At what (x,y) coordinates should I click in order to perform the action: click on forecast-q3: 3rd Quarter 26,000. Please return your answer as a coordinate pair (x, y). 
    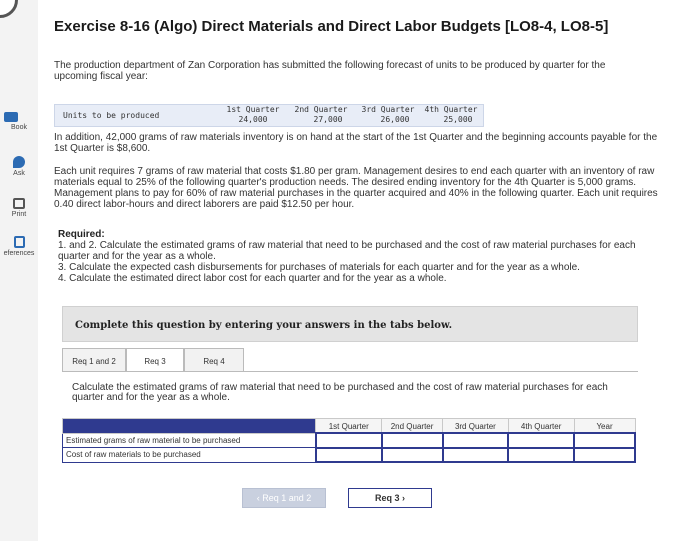
    Looking at the image, I should click on (388, 114).